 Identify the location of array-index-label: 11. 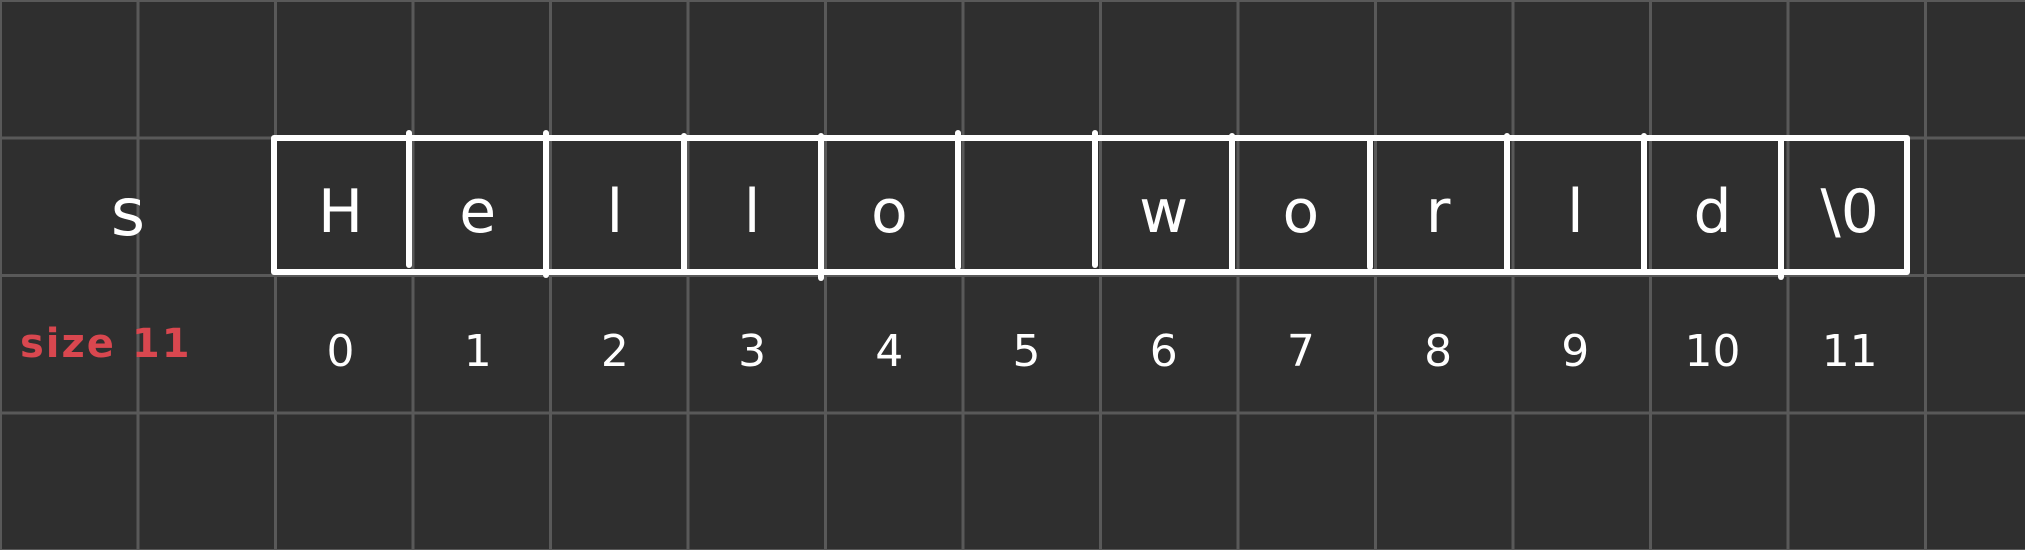
(1849, 351).